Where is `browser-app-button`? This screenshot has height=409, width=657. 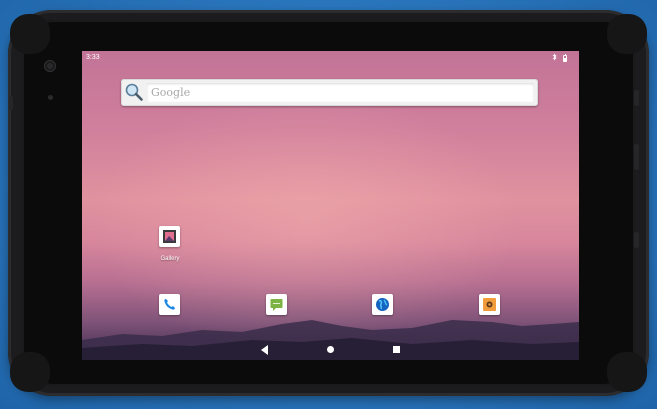 browser-app-button is located at coordinates (382, 304).